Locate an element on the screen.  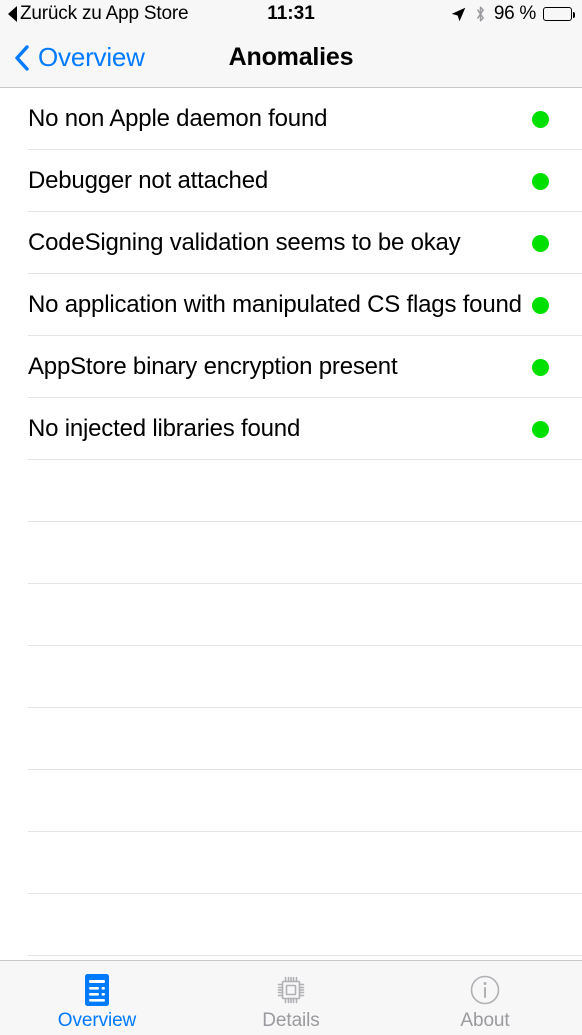
tab-bar: Overview Details About is located at coordinates (291, 997).